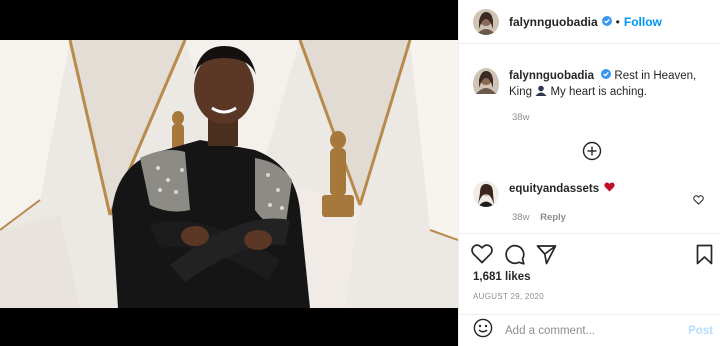  What do you see at coordinates (698, 201) in the screenshot?
I see `comment-like-heart-icon` at bounding box center [698, 201].